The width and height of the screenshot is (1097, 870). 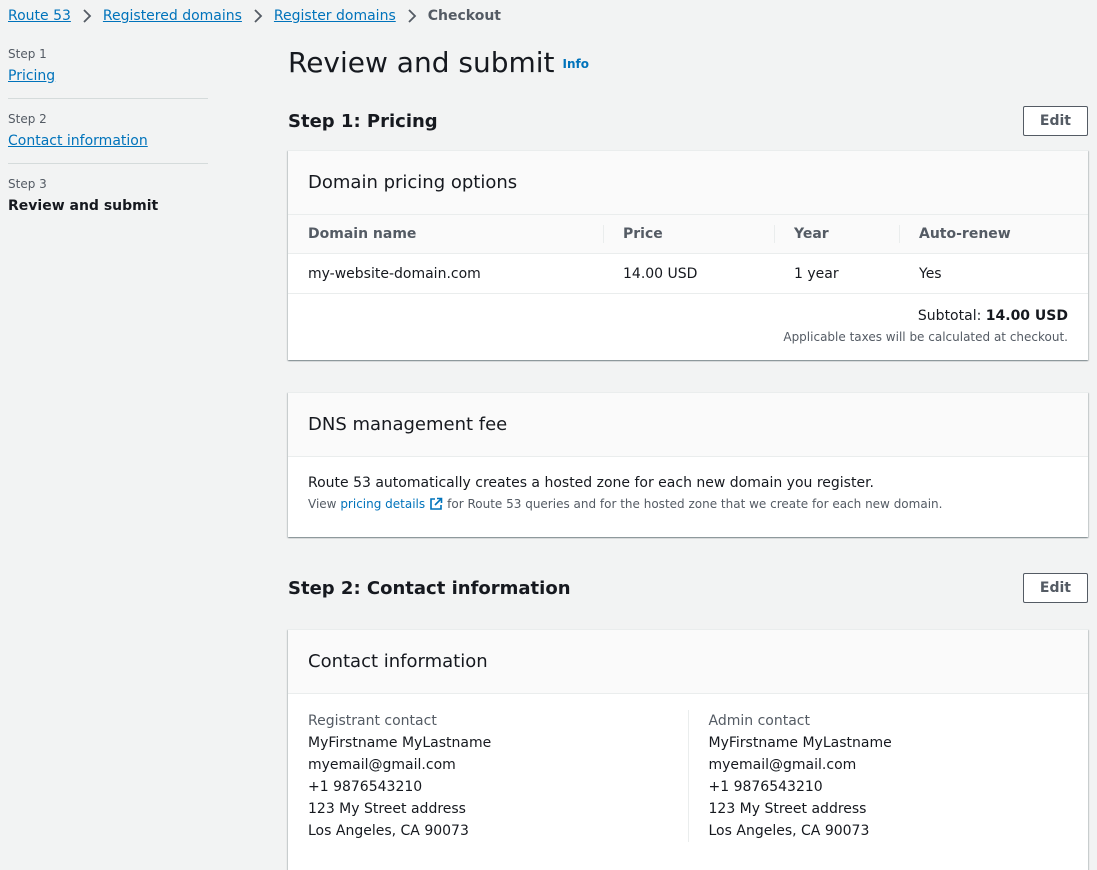 I want to click on breadcrumb-register-domains: Register domains, so click(x=335, y=16).